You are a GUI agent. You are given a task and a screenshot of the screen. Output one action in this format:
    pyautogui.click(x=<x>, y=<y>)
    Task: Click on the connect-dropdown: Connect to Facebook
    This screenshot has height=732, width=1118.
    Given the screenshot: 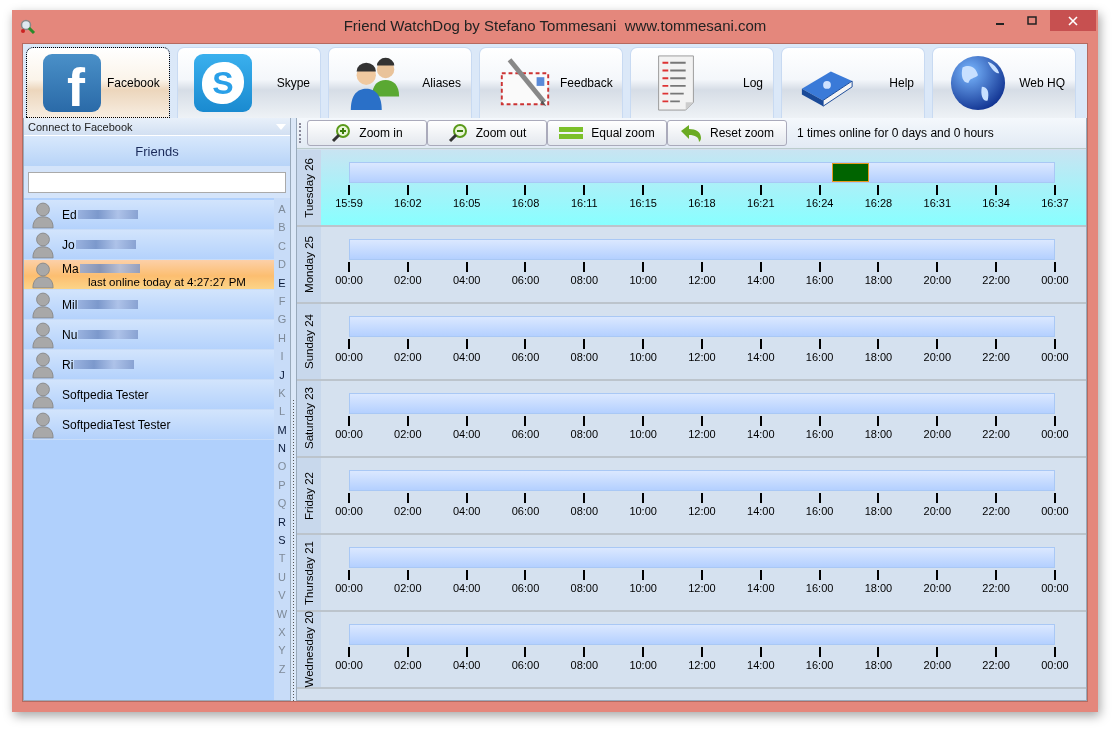 What is the action you would take?
    pyautogui.click(x=157, y=126)
    